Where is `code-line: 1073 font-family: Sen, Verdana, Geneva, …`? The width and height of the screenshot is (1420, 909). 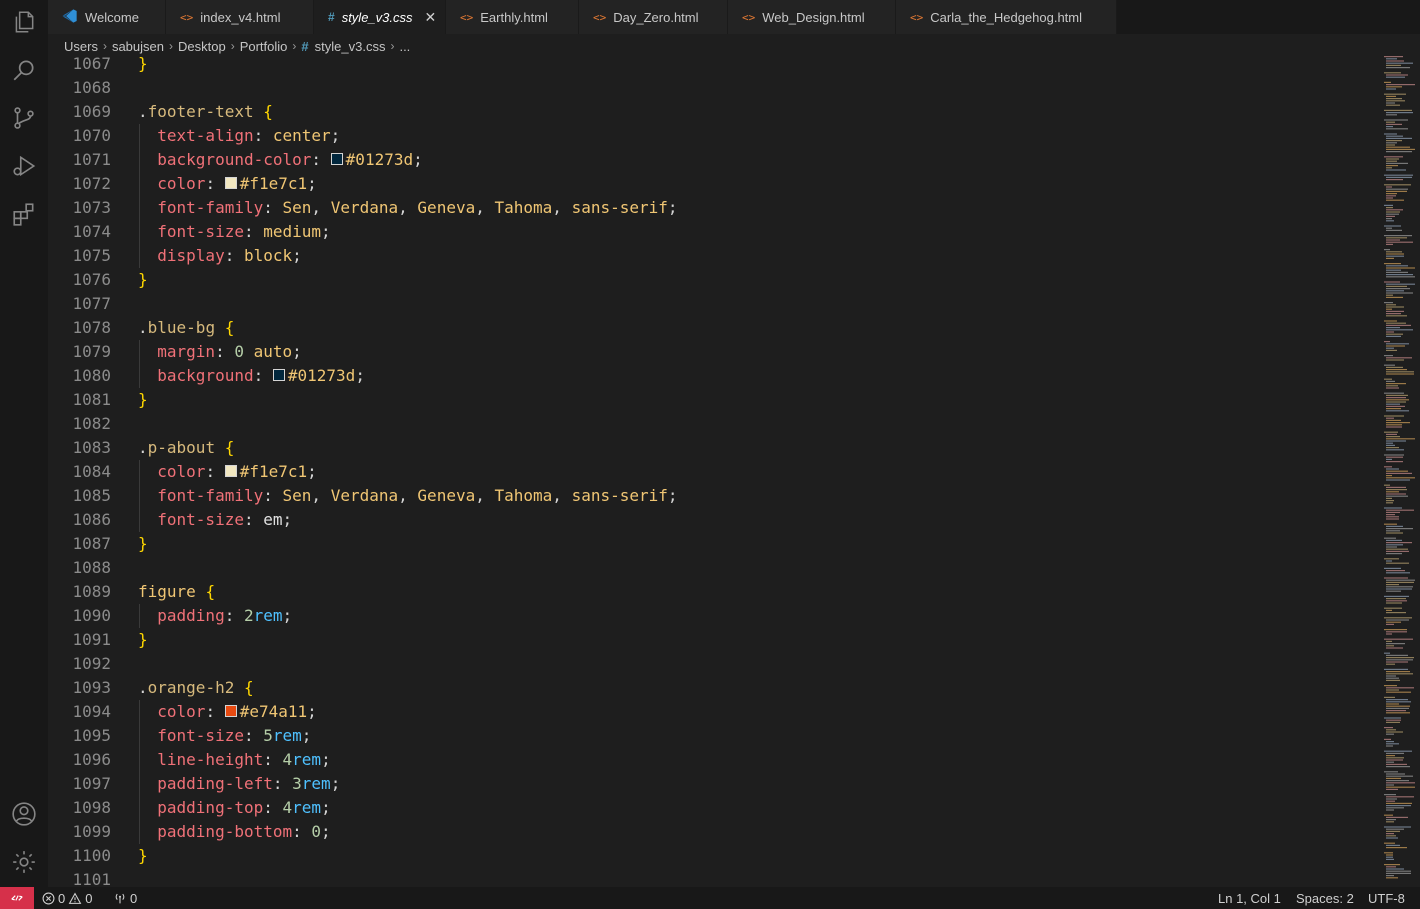 code-line: 1073 font-family: Sen, Verdana, Geneva, … is located at coordinates (713, 208).